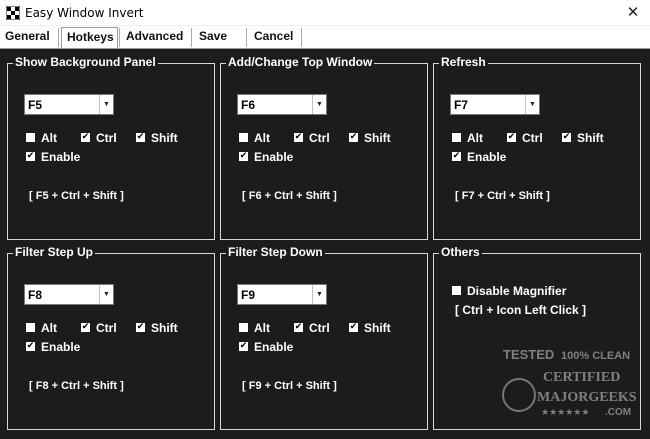 The width and height of the screenshot is (650, 439). I want to click on watermark-text: TESTED, so click(528, 354).